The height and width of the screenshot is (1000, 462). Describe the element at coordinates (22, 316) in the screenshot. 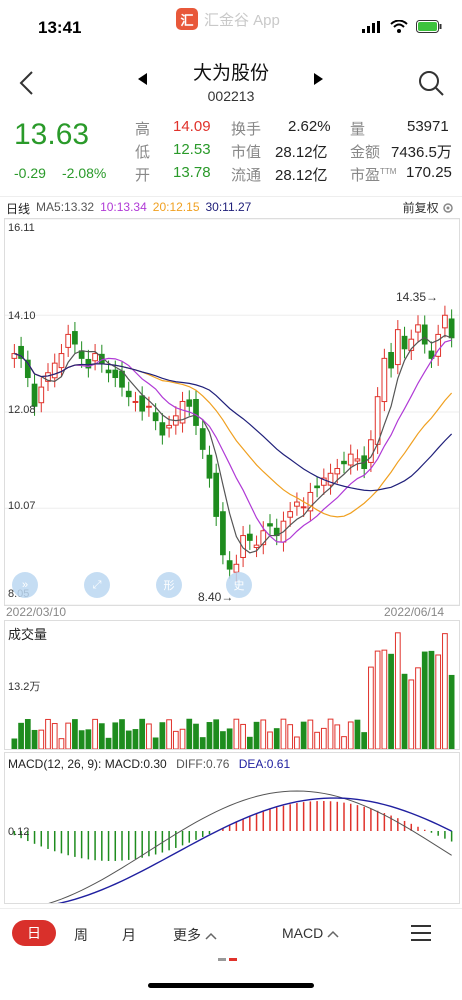

I see `y-tick-2: 14.10` at that location.